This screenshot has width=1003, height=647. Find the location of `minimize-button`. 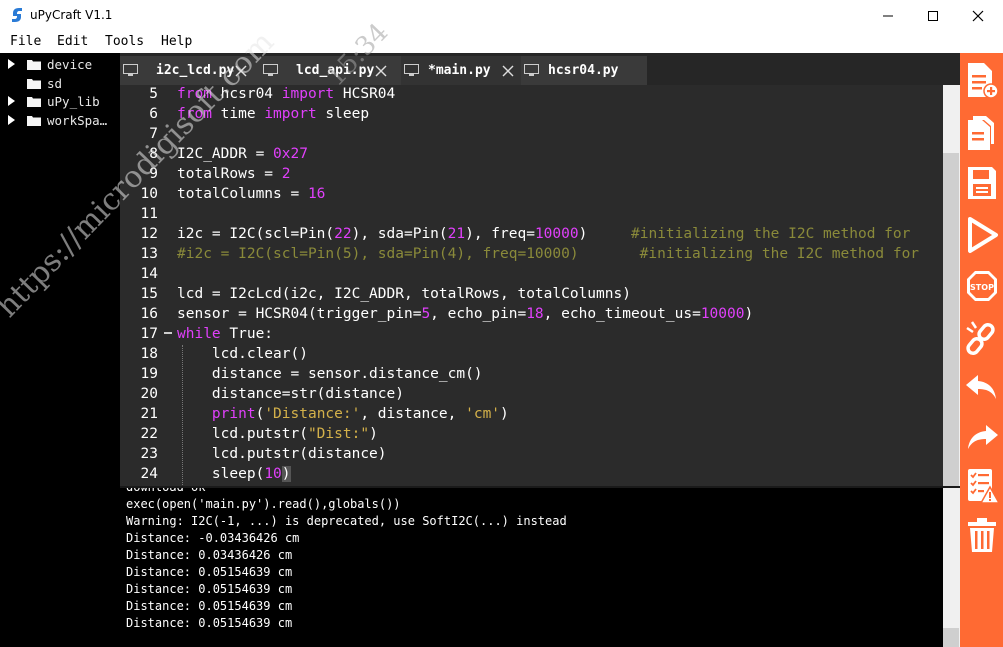

minimize-button is located at coordinates (888, 15).